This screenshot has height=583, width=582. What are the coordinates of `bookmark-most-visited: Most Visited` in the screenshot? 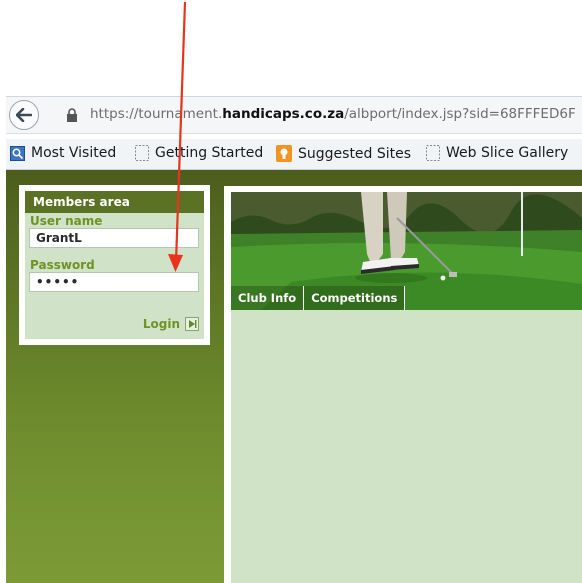 It's located at (63, 153).